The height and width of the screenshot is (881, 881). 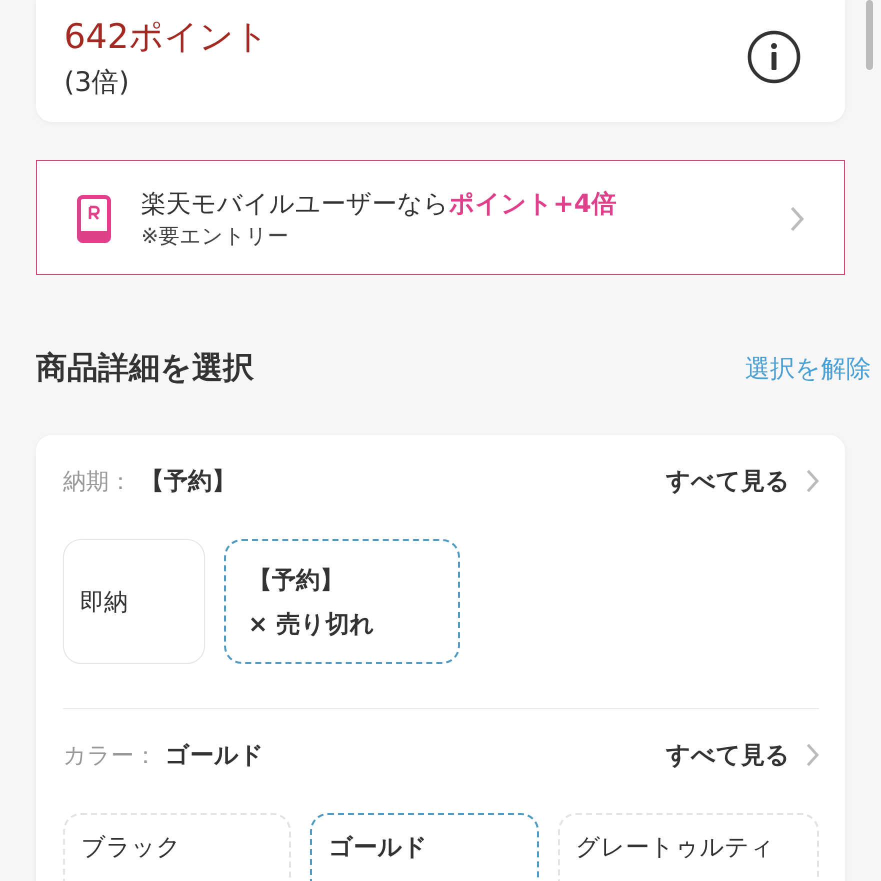 I want to click on option-value: ゴールド, so click(x=215, y=755).